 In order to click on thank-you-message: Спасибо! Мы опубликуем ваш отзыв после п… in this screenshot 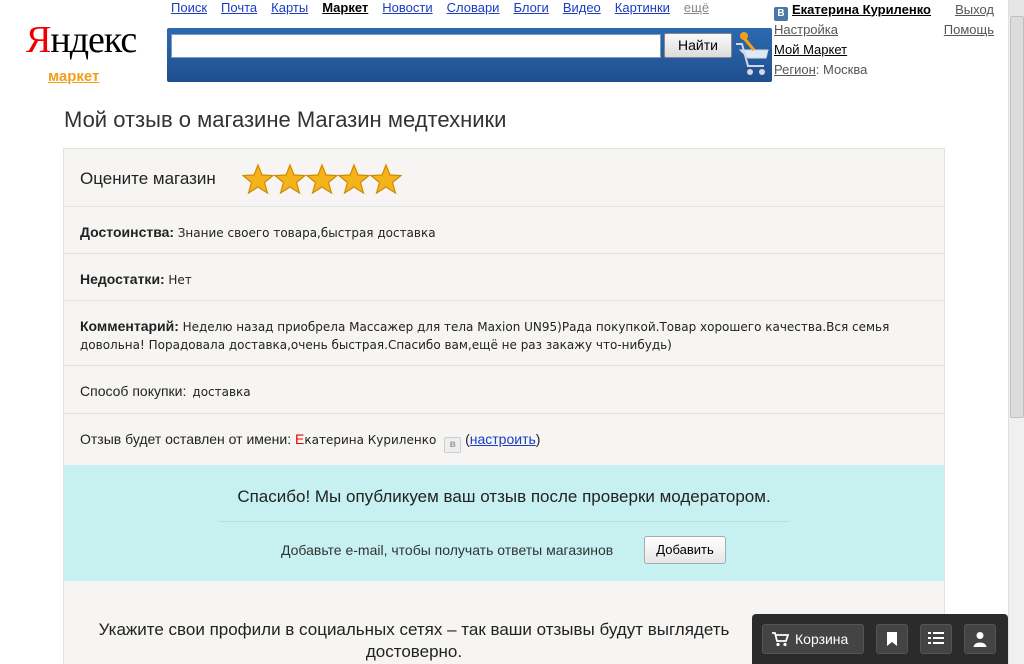, I will do `click(504, 496)`.